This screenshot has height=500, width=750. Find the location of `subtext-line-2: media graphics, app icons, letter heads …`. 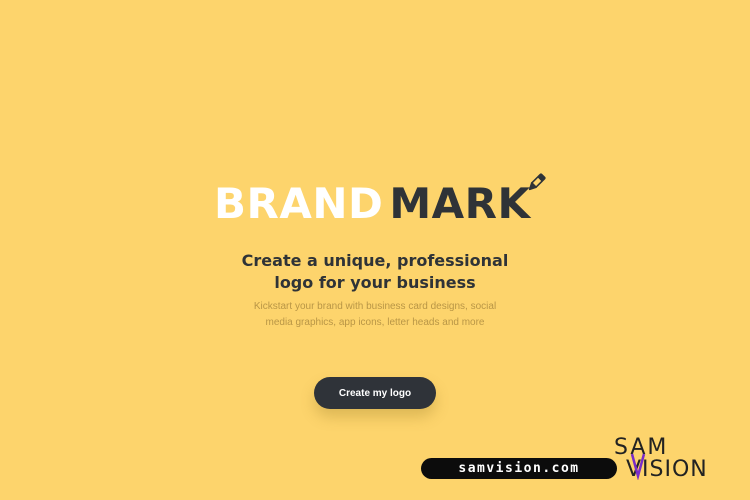

subtext-line-2: media graphics, app icons, letter heads … is located at coordinates (375, 322).